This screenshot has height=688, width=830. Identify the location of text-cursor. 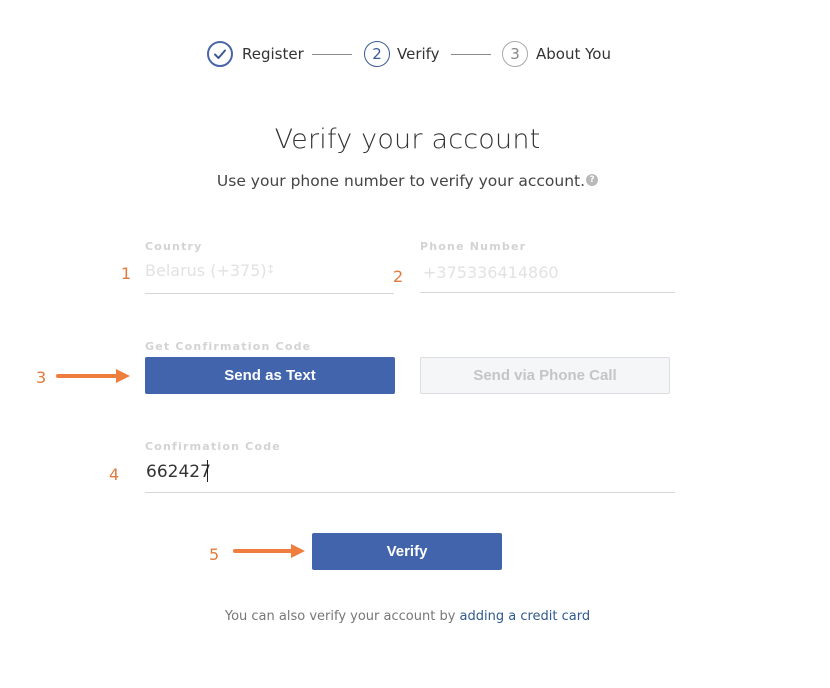
(207, 471).